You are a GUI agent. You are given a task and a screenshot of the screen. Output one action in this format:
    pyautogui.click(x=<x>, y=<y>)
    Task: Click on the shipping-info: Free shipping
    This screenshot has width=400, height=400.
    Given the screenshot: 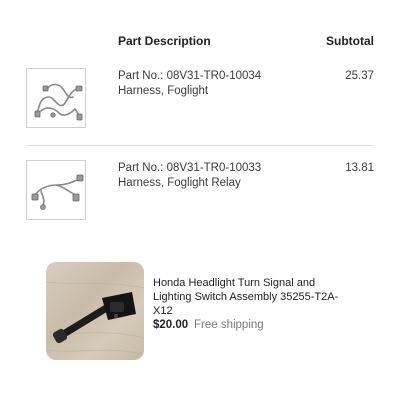 What is the action you would take?
    pyautogui.click(x=229, y=325)
    